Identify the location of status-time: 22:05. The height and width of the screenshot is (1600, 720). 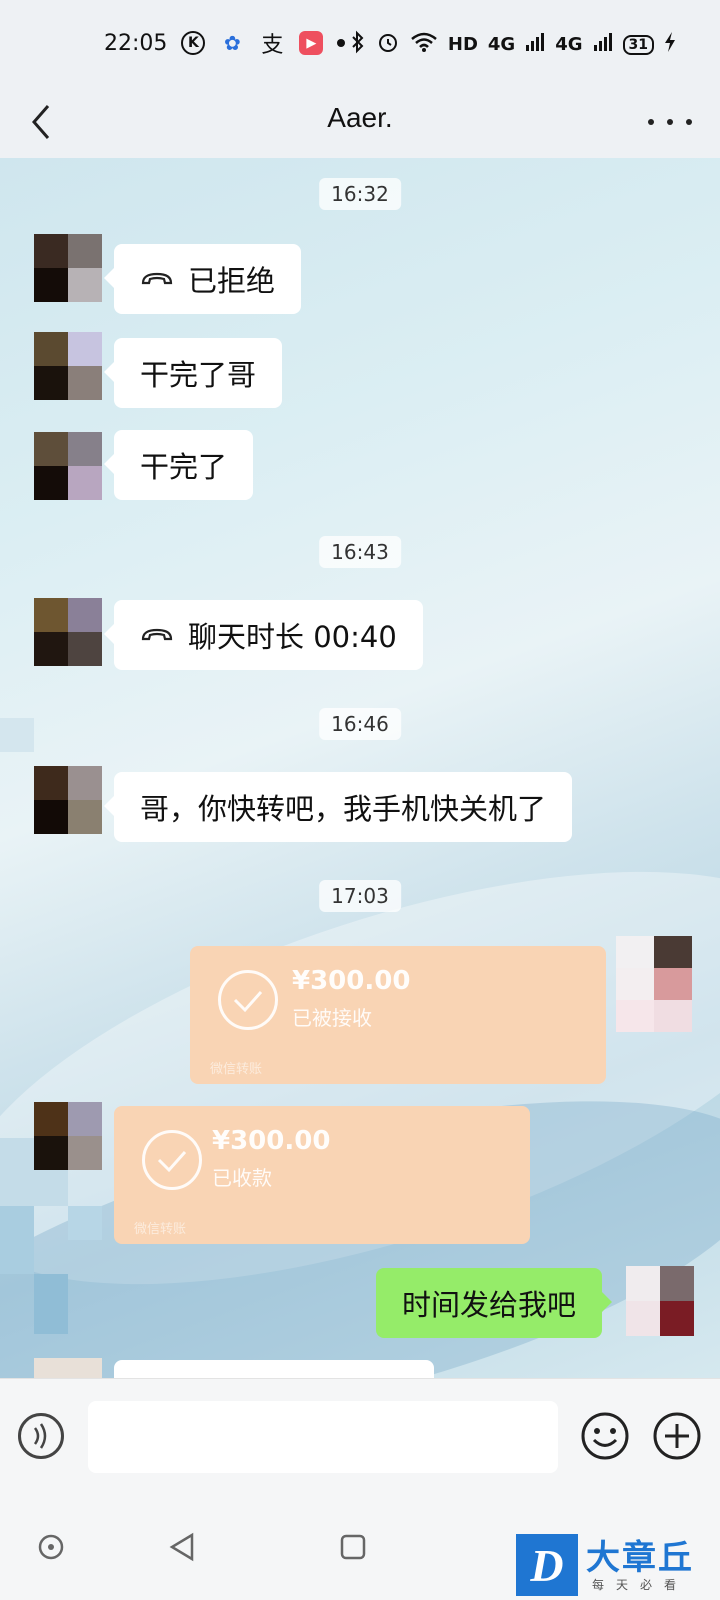
(136, 43).